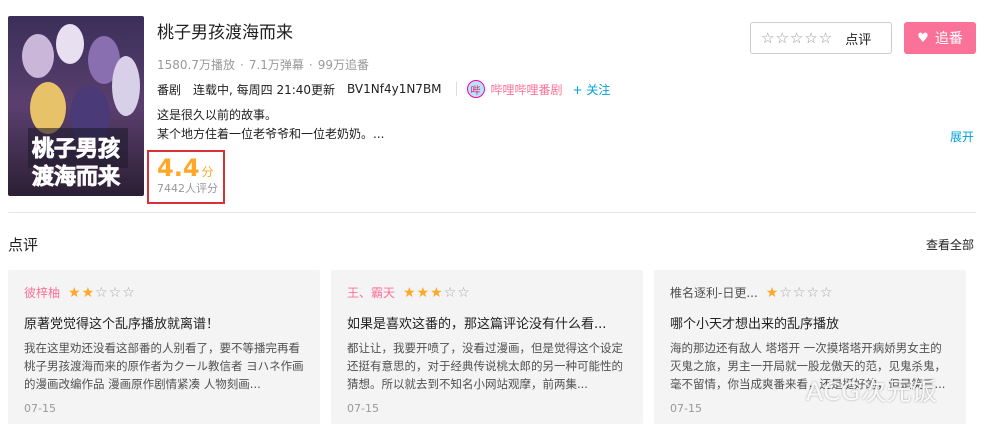  I want to click on score-value: 4.4, so click(178, 168).